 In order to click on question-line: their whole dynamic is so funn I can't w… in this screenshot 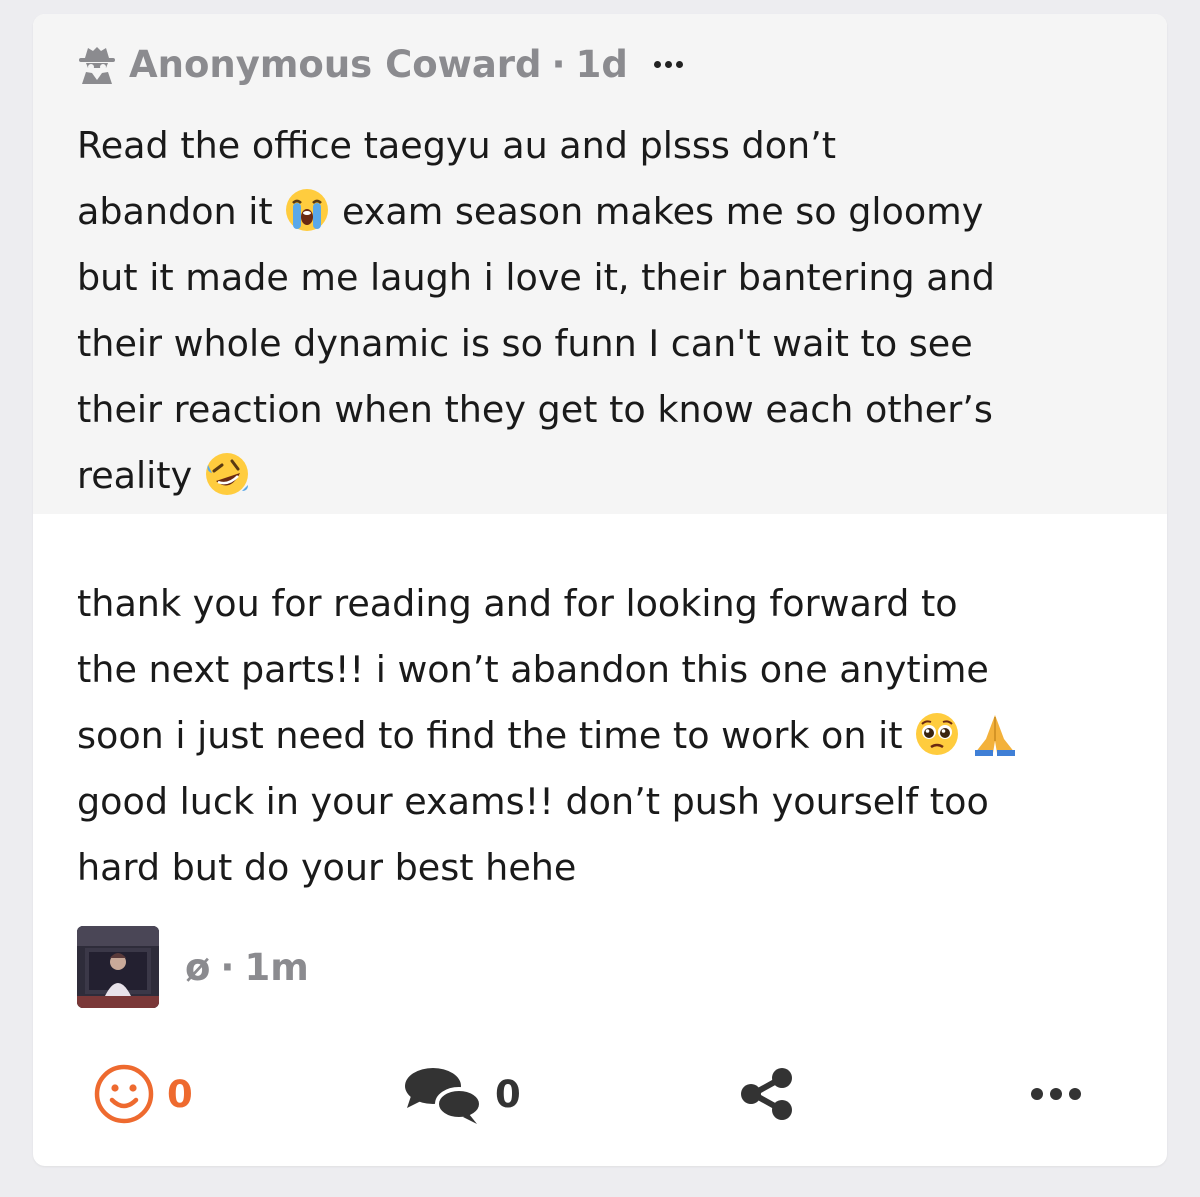, I will do `click(525, 343)`.